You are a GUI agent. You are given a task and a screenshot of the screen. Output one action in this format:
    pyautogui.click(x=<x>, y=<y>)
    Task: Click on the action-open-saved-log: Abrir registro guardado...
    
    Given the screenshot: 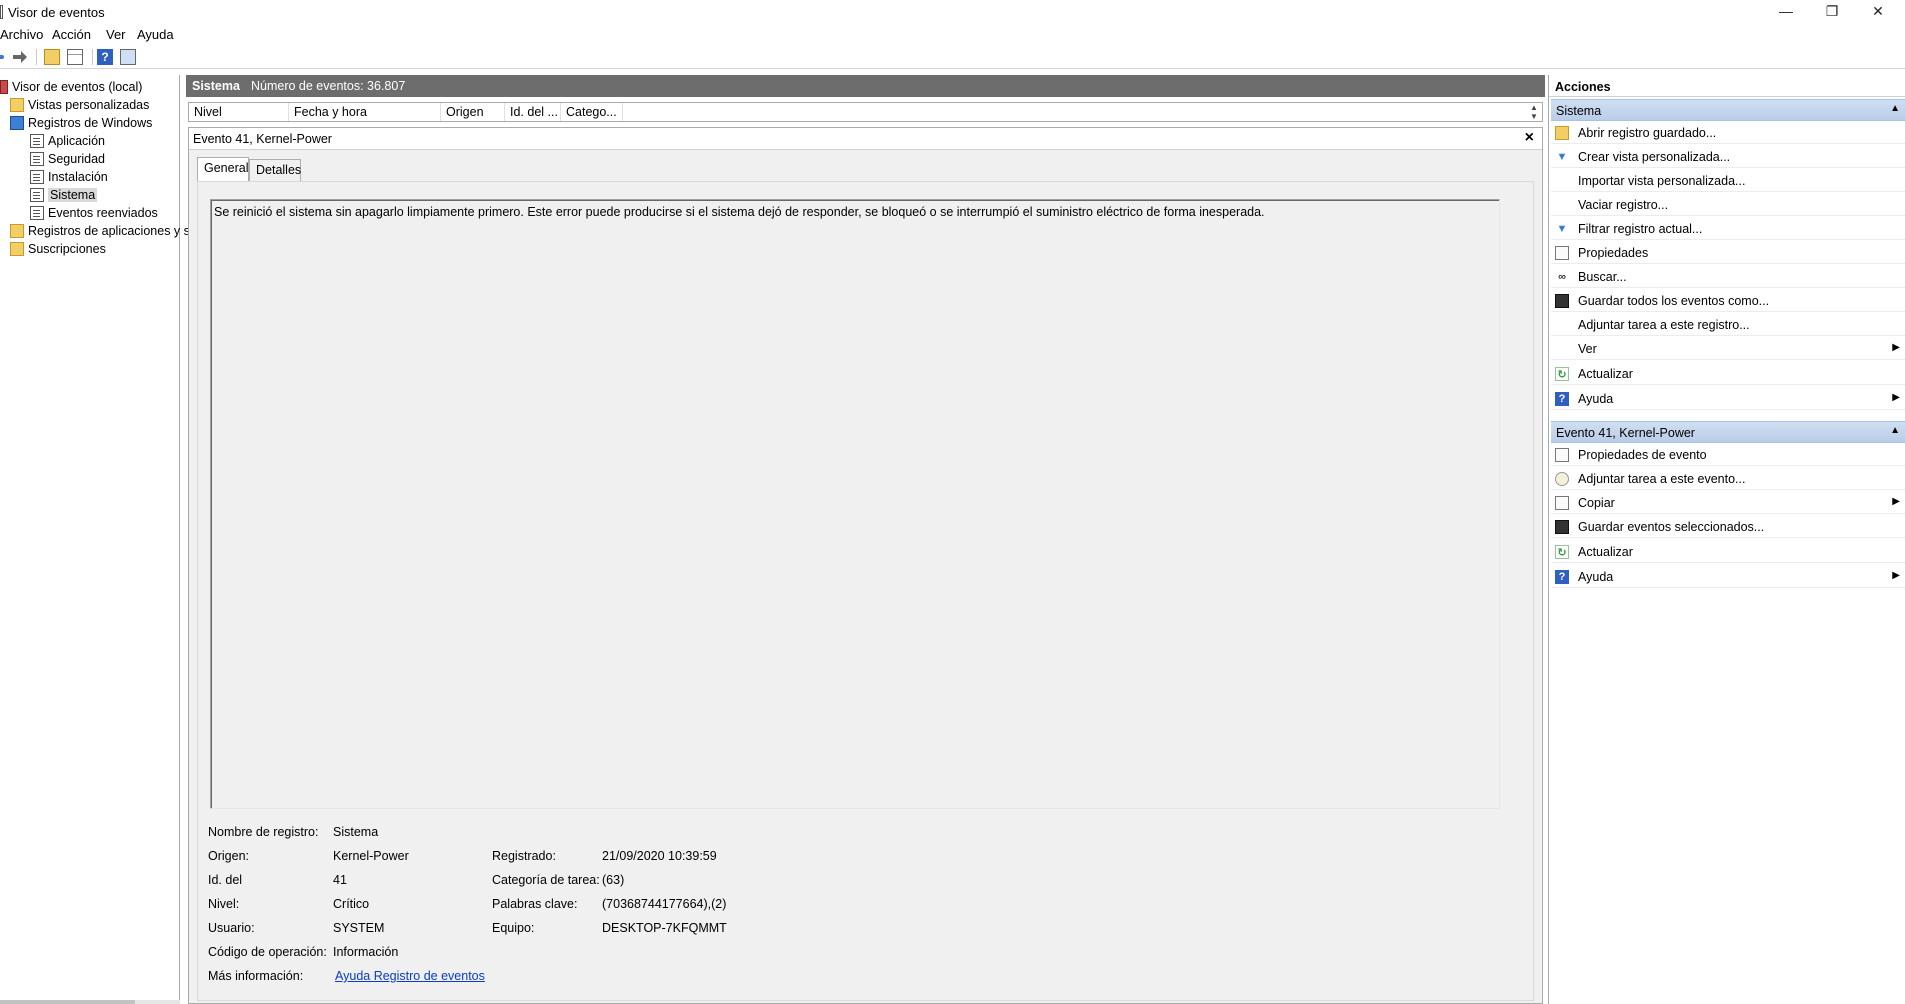 What is the action you would take?
    pyautogui.click(x=1728, y=133)
    